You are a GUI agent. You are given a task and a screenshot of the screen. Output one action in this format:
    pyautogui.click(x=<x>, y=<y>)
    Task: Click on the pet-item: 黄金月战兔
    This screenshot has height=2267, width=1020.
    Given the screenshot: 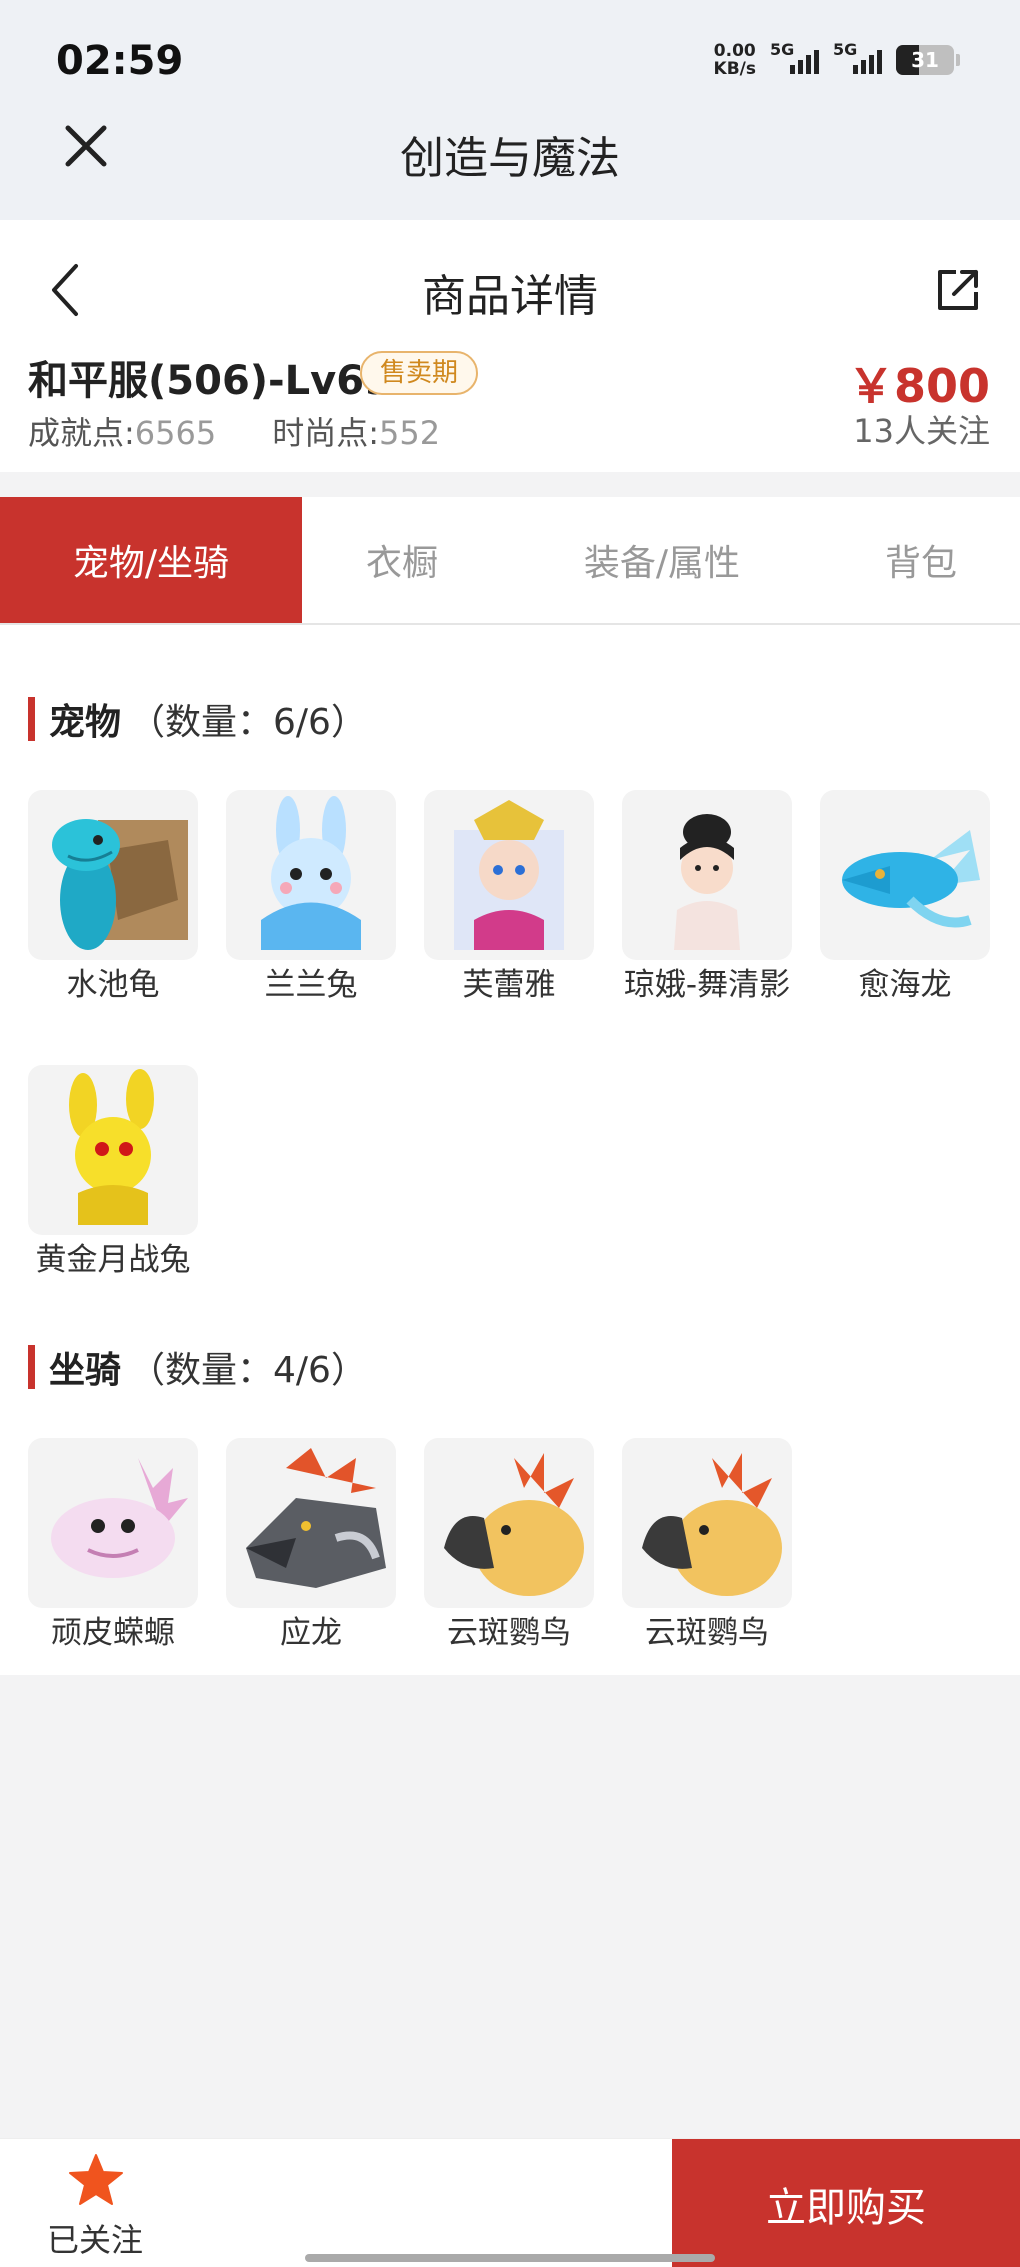 What is the action you would take?
    pyautogui.click(x=113, y=1172)
    